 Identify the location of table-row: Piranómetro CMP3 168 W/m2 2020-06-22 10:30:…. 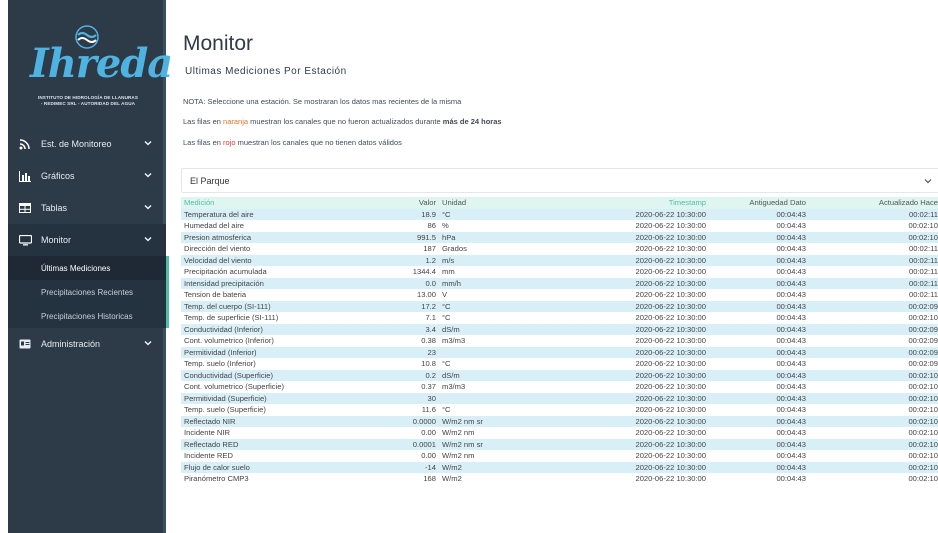
(559, 479).